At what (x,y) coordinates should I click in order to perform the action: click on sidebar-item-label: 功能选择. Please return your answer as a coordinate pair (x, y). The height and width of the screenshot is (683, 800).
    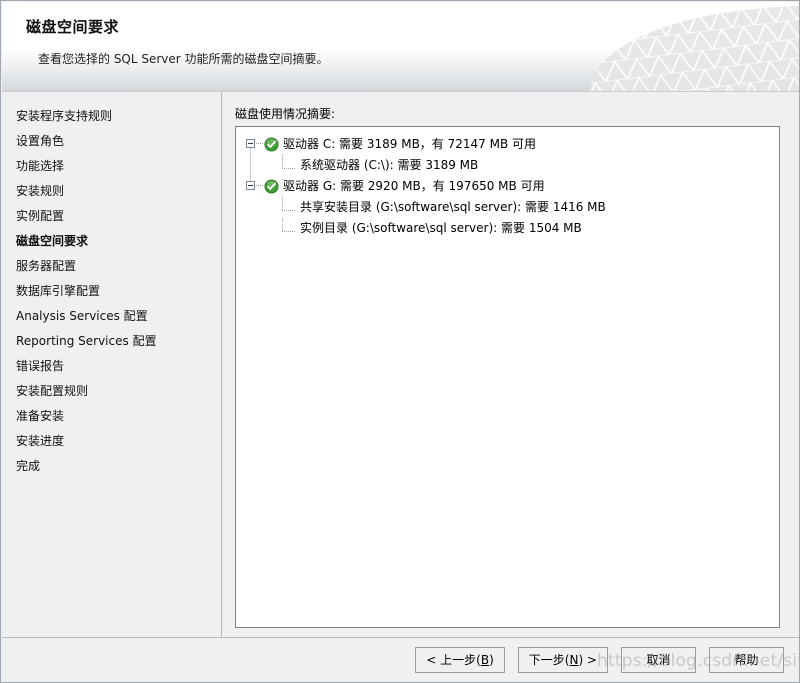
    Looking at the image, I should click on (40, 166).